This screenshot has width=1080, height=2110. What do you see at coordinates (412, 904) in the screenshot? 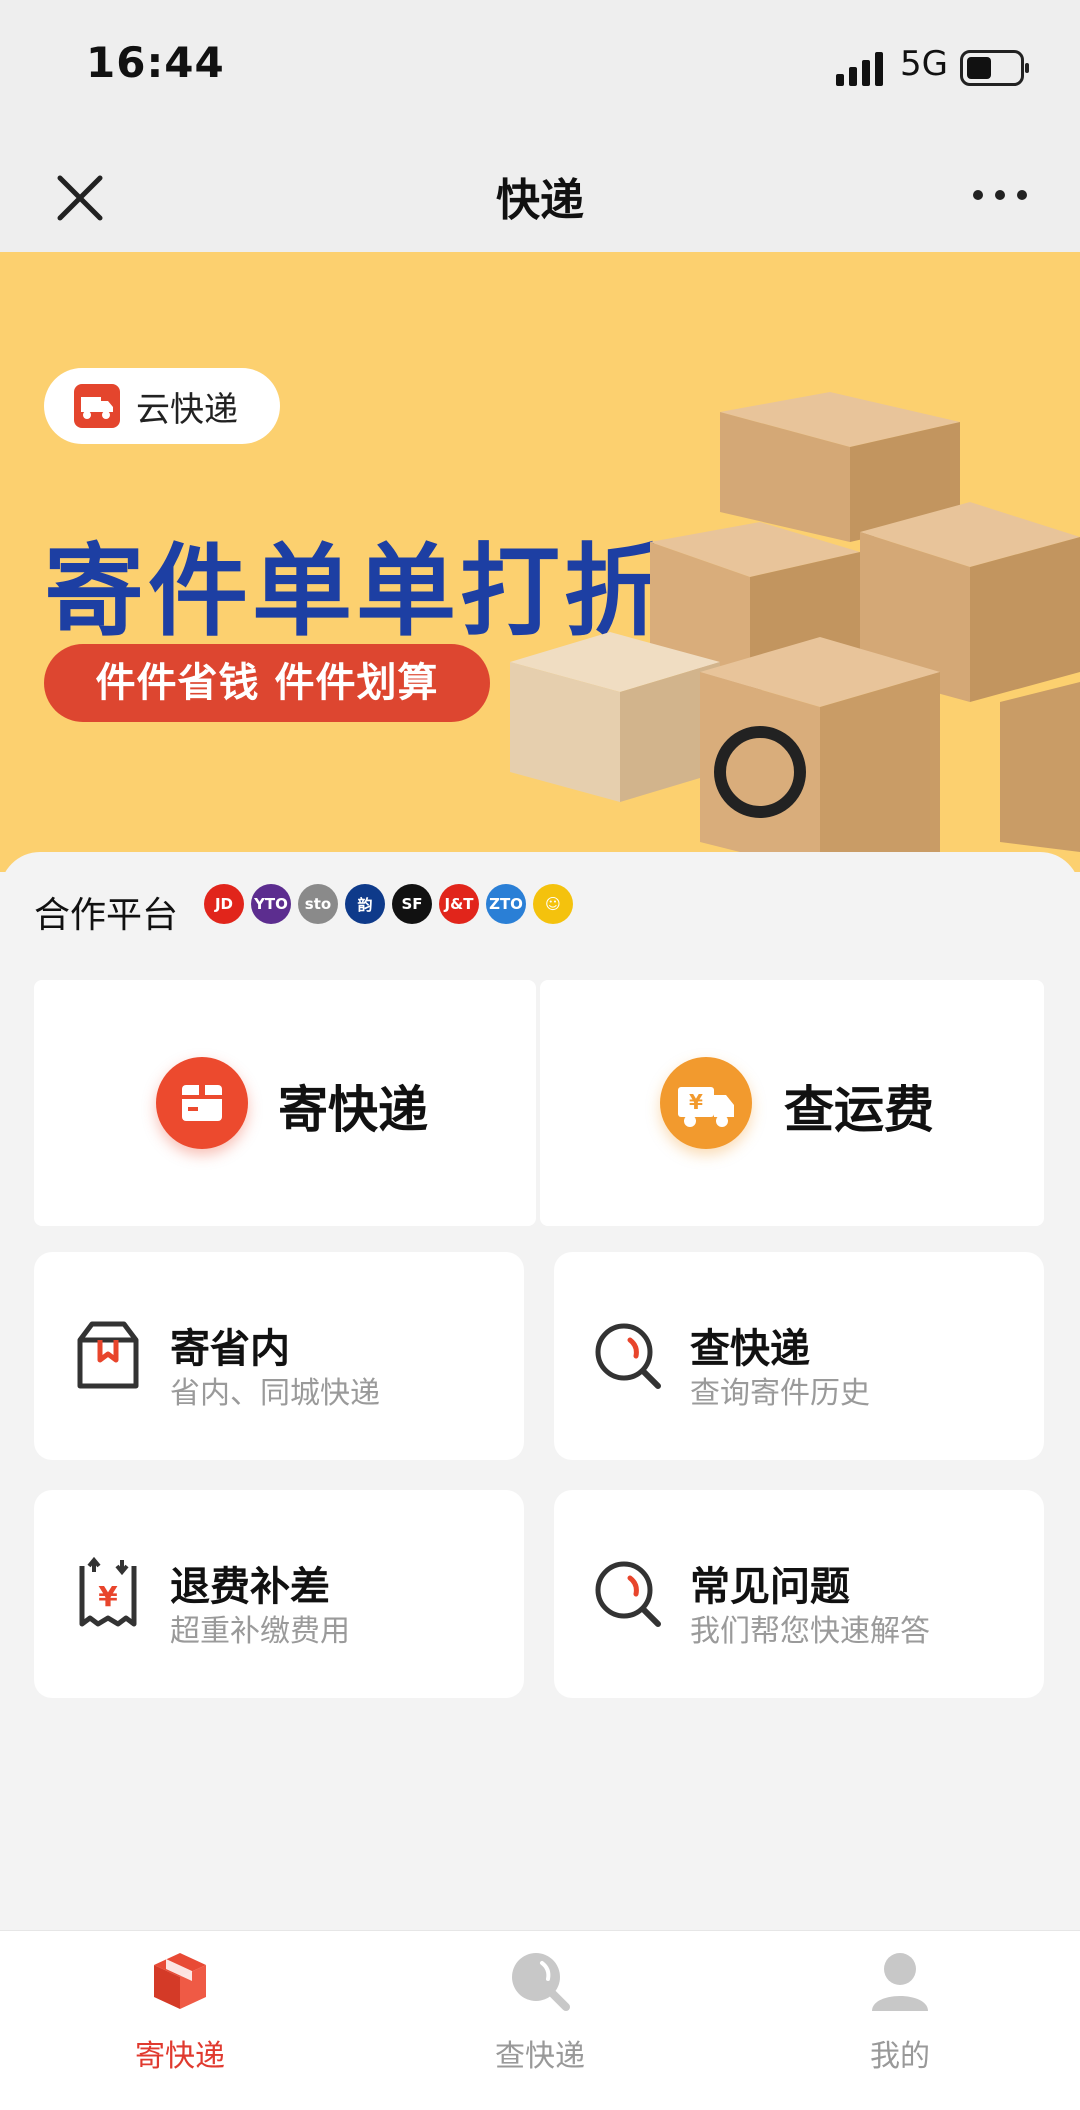
I see `sf-logo-icon: SF` at bounding box center [412, 904].